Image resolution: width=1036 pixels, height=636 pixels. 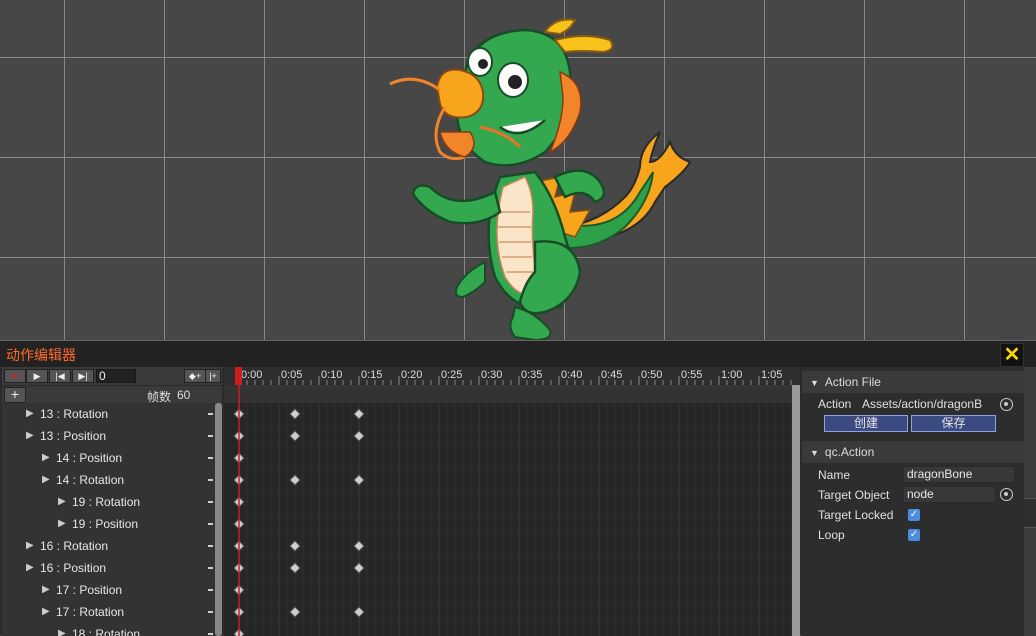 I want to click on loop-checkbox: ✓, so click(x=914, y=535).